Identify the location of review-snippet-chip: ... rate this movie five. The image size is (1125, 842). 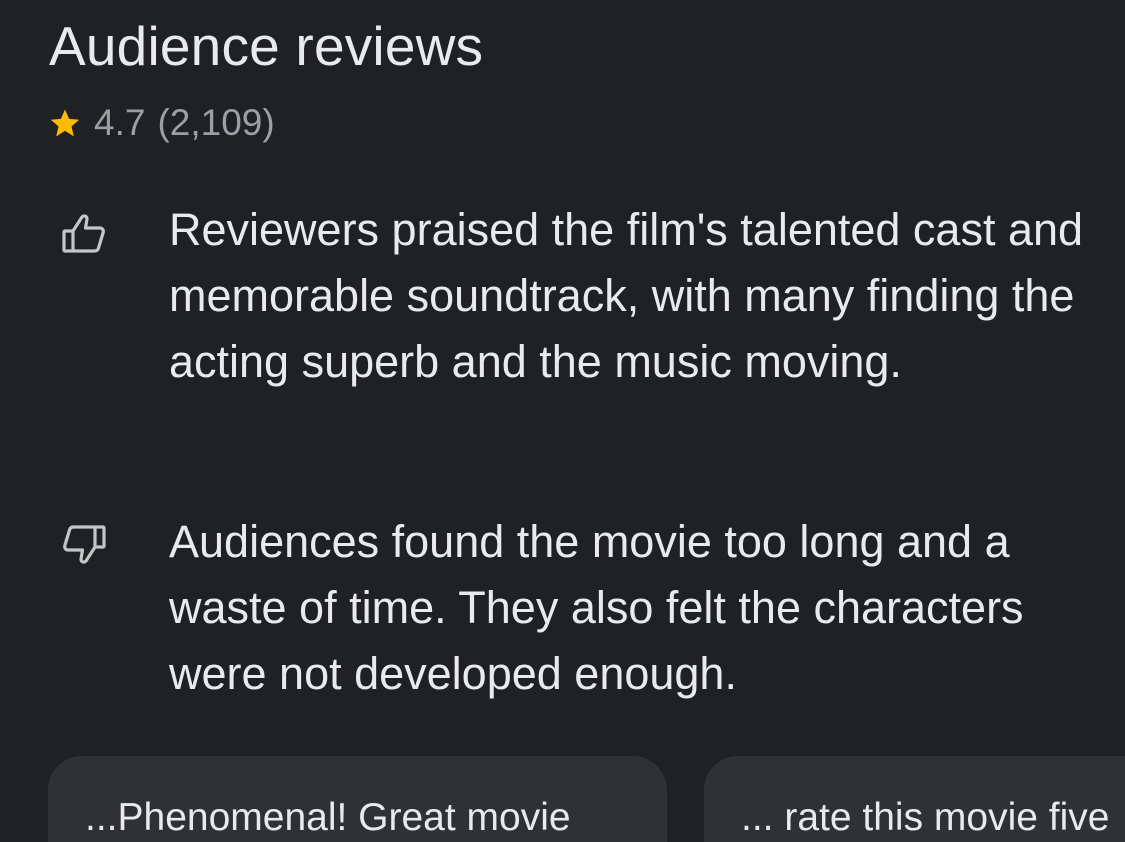
(914, 799).